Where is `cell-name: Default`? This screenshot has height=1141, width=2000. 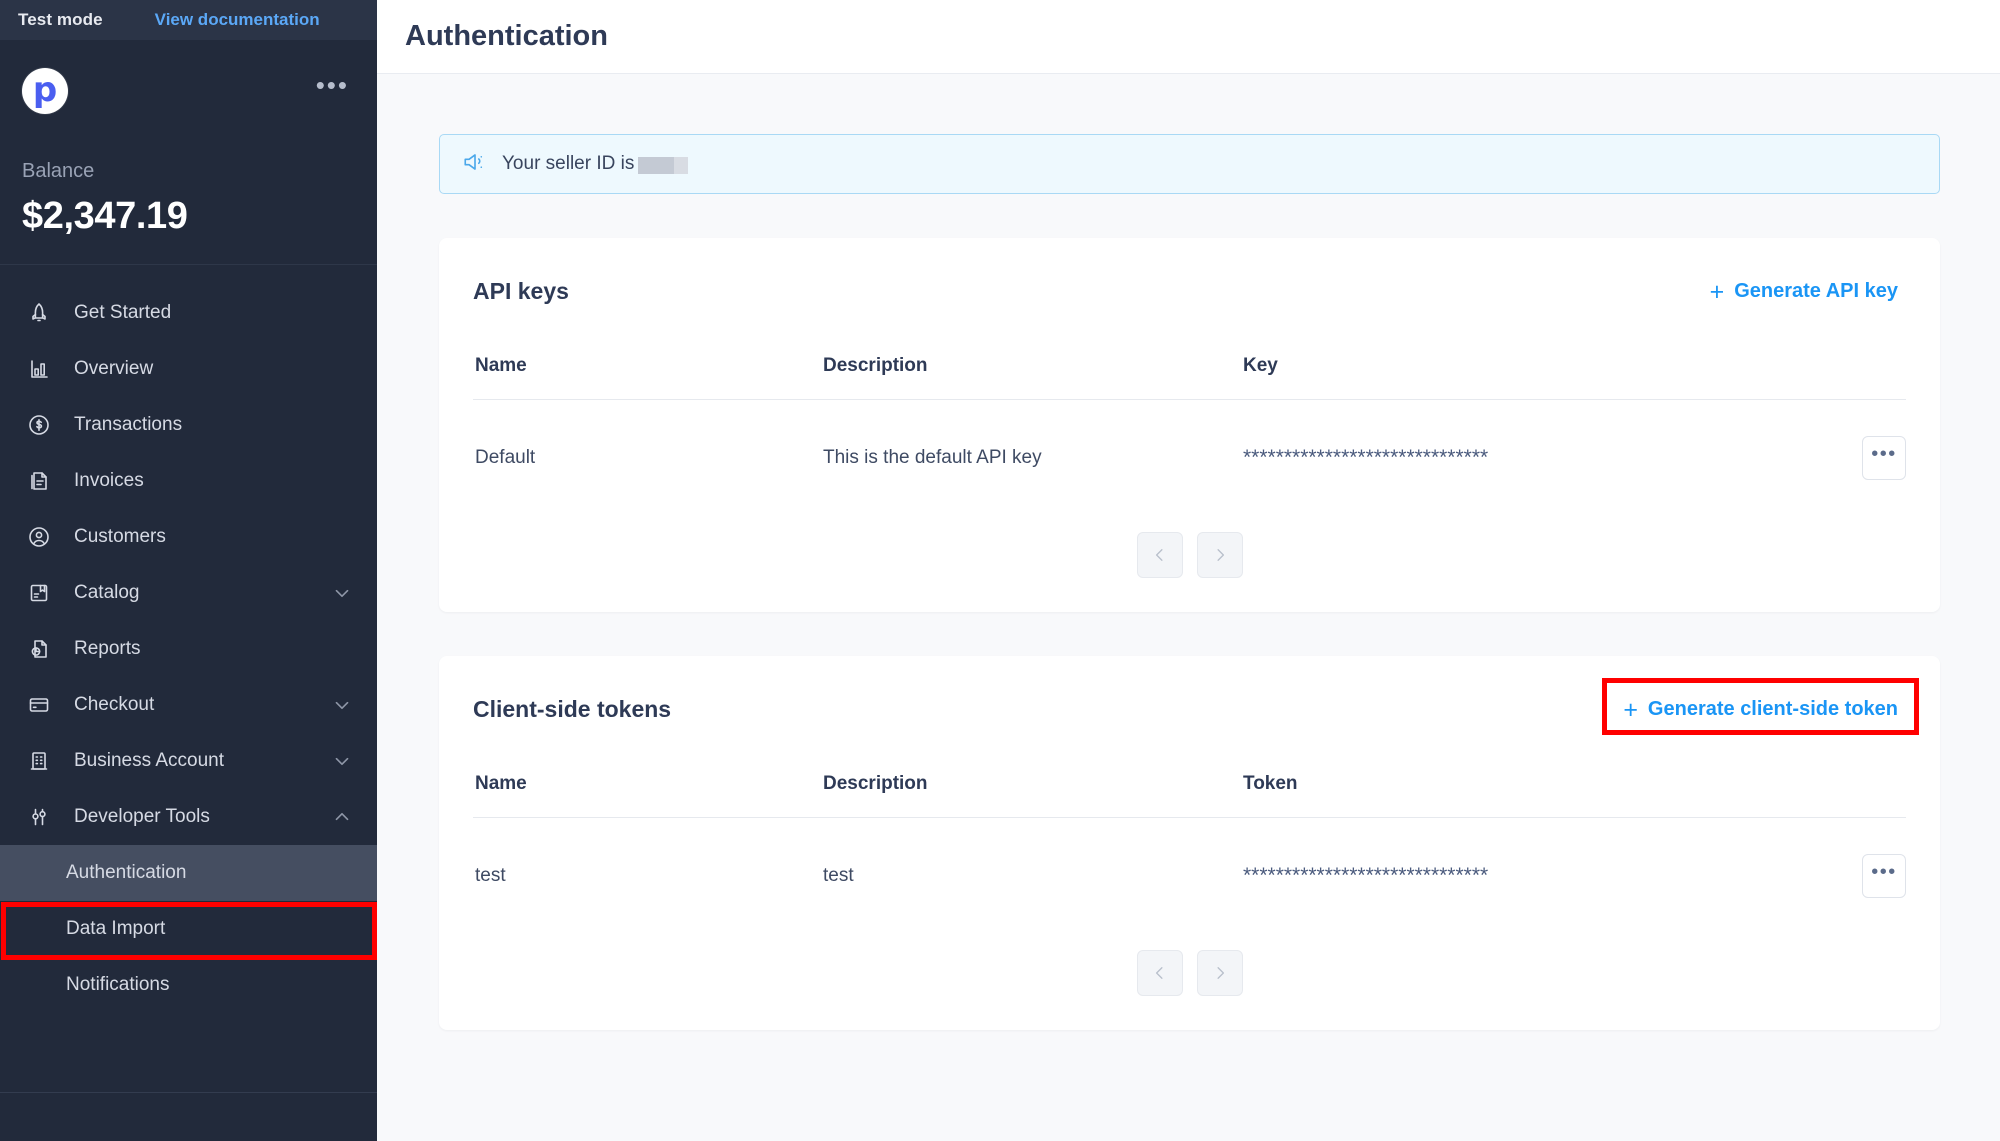
cell-name: Default is located at coordinates (505, 457).